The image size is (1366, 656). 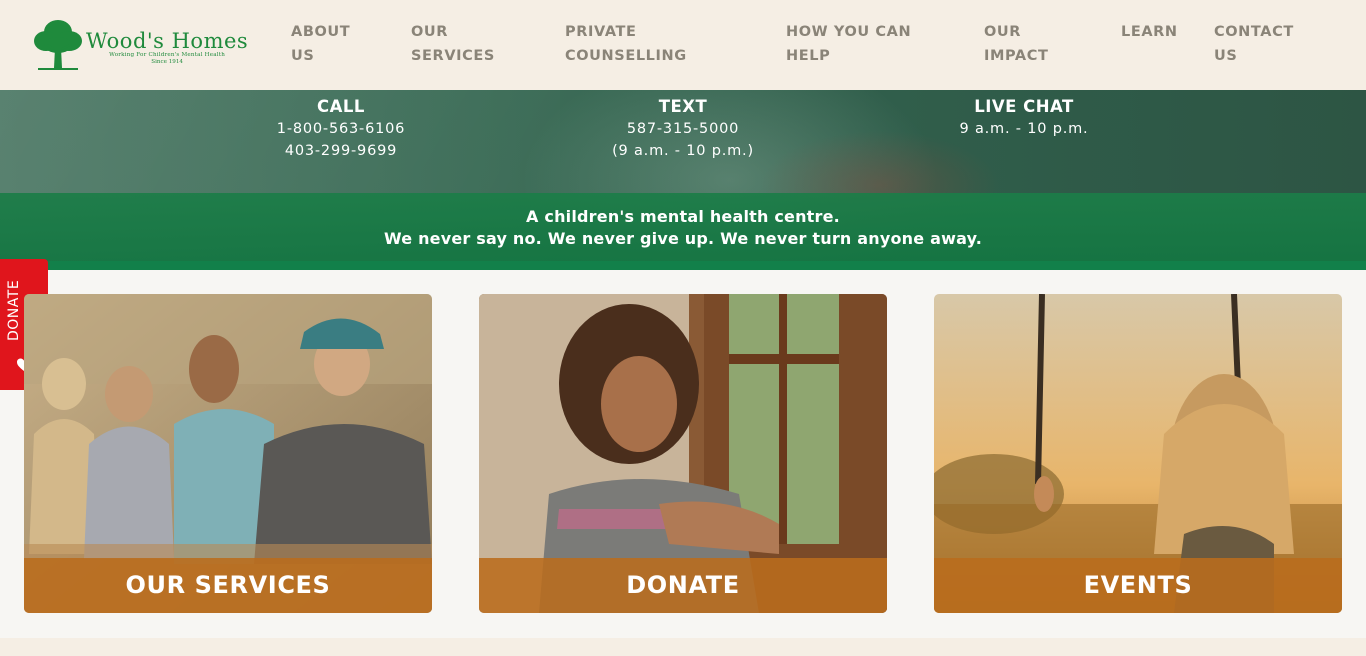 I want to click on phone-link: 1-800-563-6106, so click(x=341, y=129).